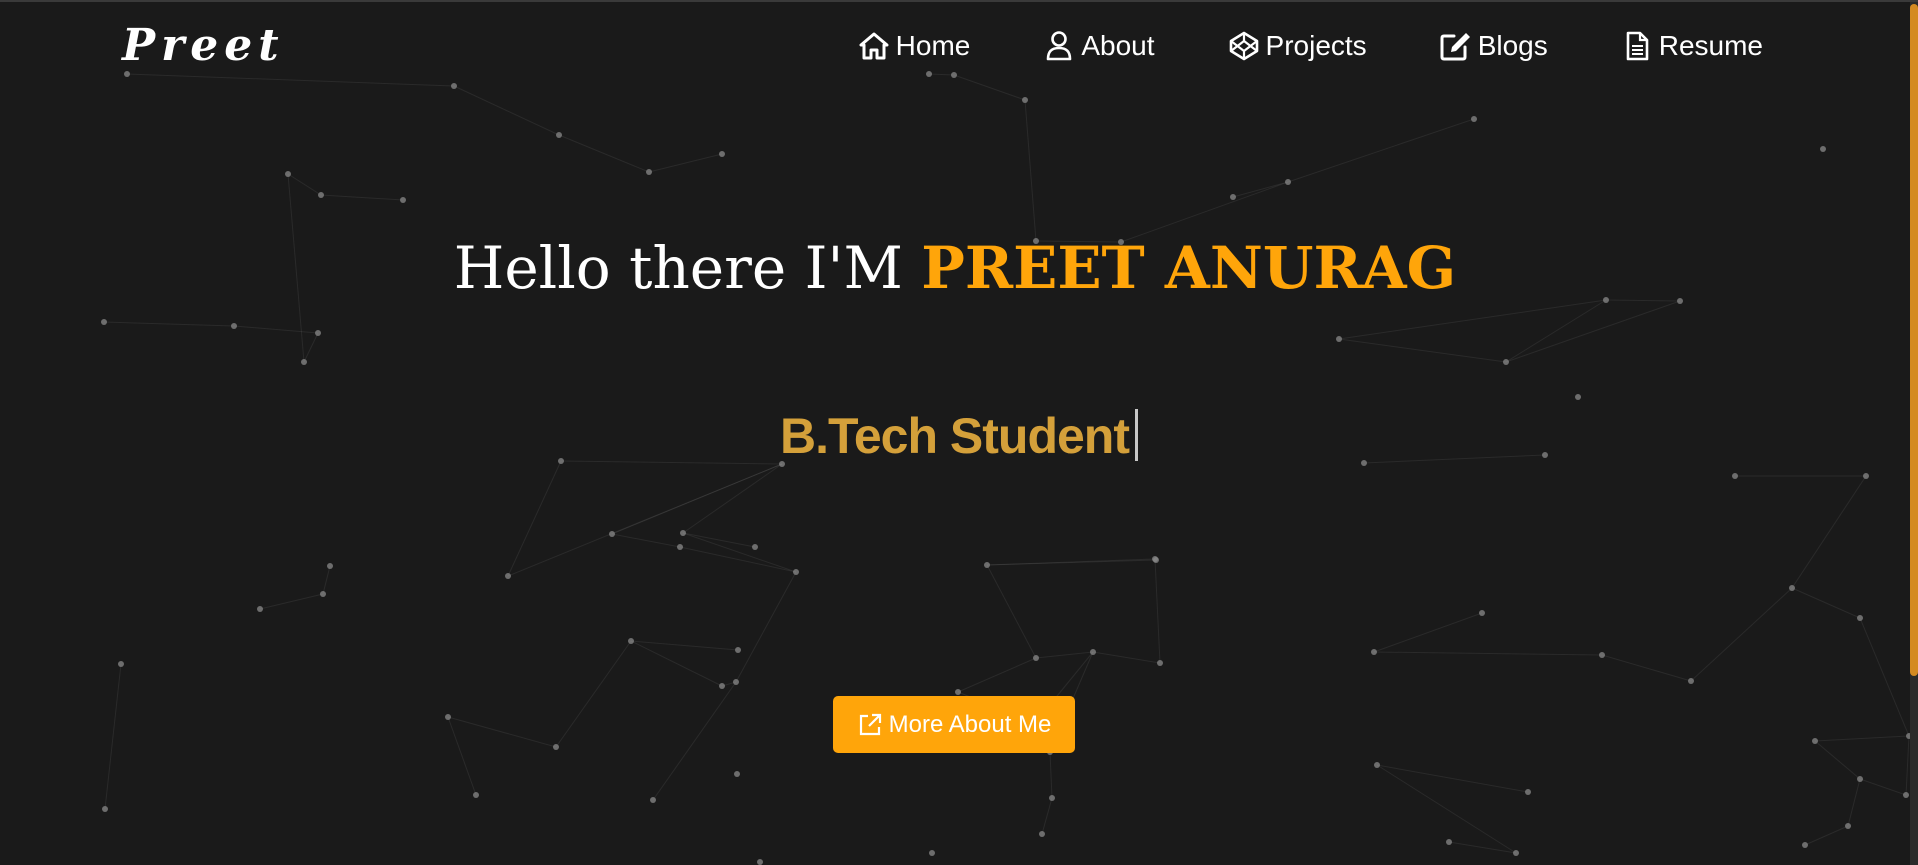  I want to click on cta-label: More About Me, so click(970, 724).